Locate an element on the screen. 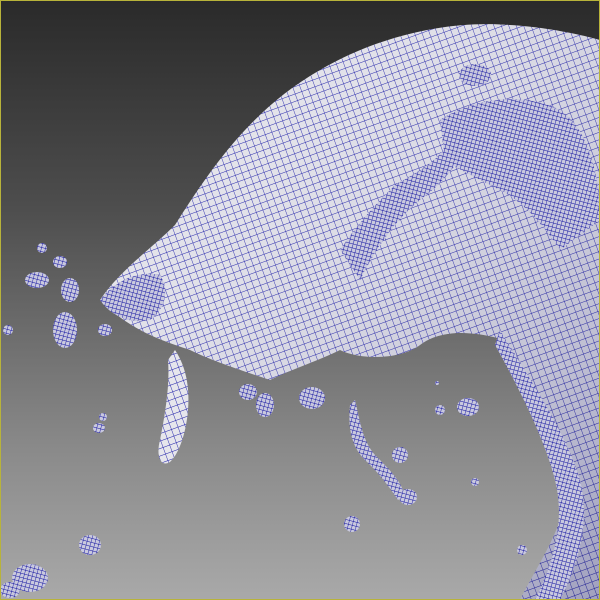  splash-tendril is located at coordinates (173, 407).